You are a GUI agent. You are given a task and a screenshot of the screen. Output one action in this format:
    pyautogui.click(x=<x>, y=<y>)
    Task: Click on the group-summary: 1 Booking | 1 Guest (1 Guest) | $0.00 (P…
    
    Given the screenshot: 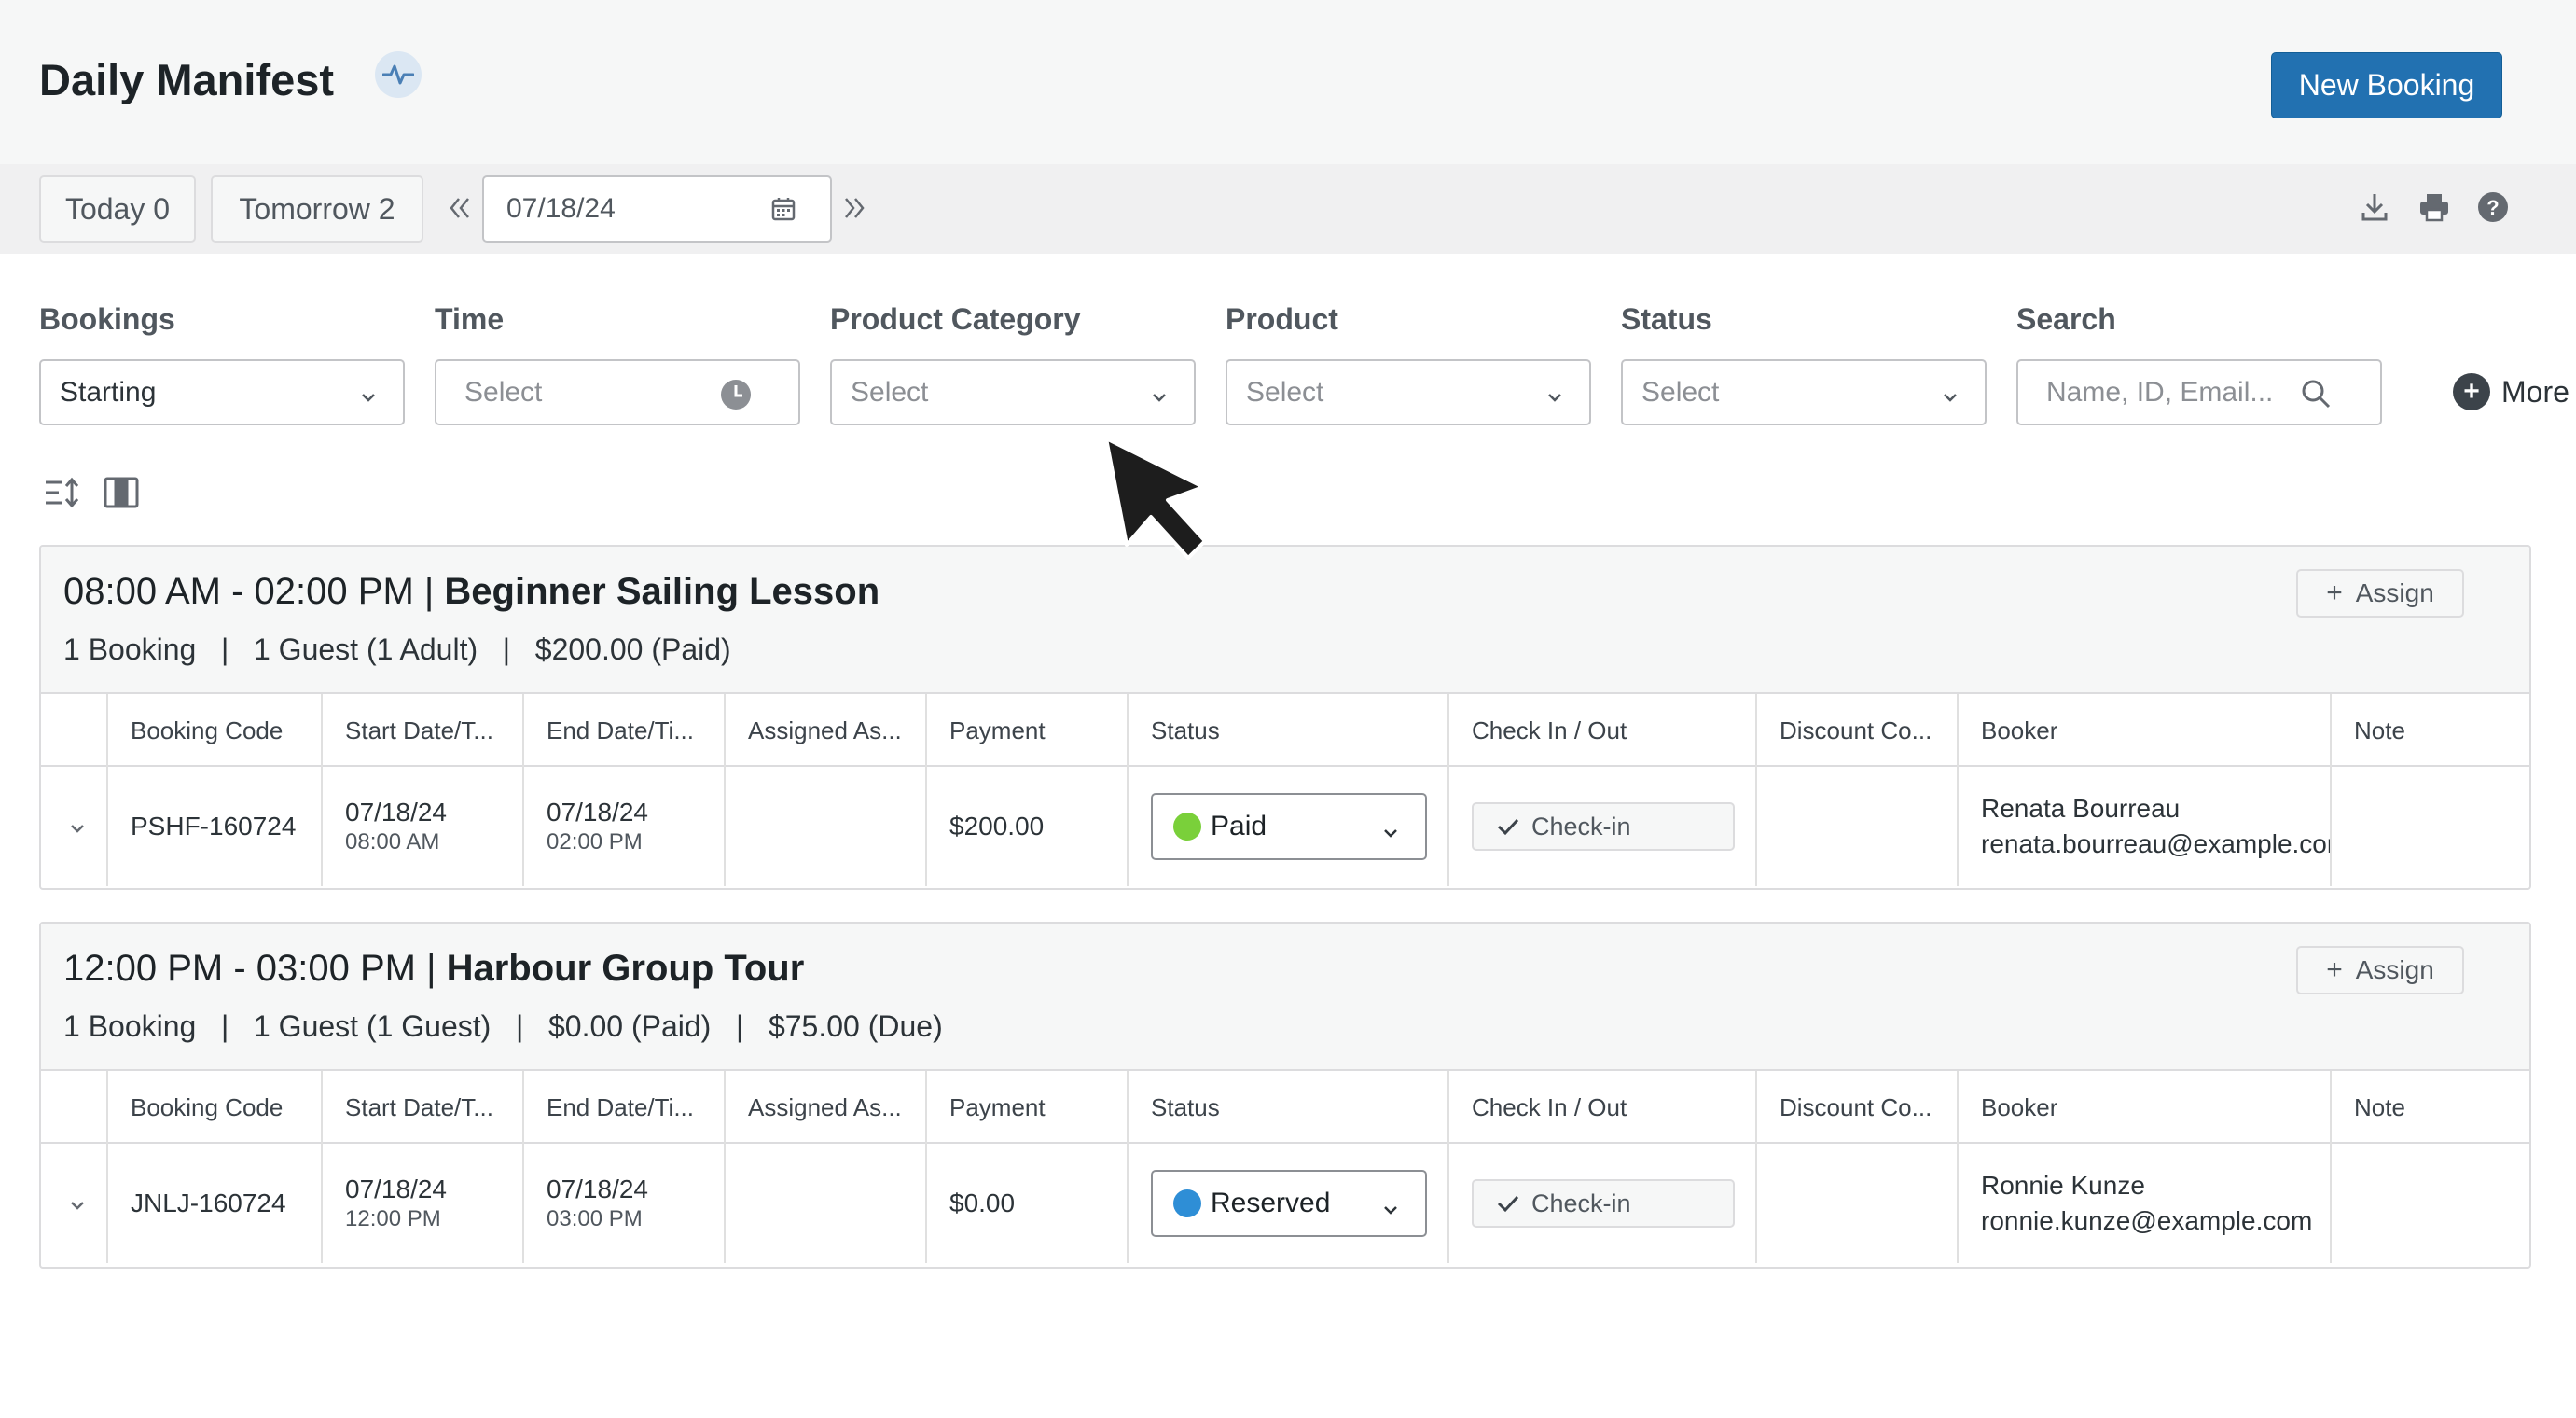 What is the action you would take?
    pyautogui.click(x=503, y=1026)
    